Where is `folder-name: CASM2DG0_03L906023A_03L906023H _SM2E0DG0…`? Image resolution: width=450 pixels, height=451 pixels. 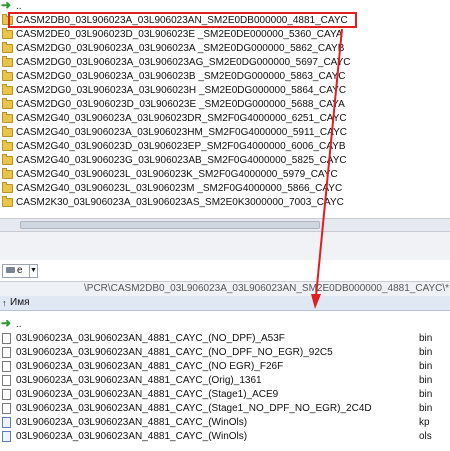
folder-name: CASM2DG0_03L906023A_03L906023H _SM2E0DG0… is located at coordinates (181, 90).